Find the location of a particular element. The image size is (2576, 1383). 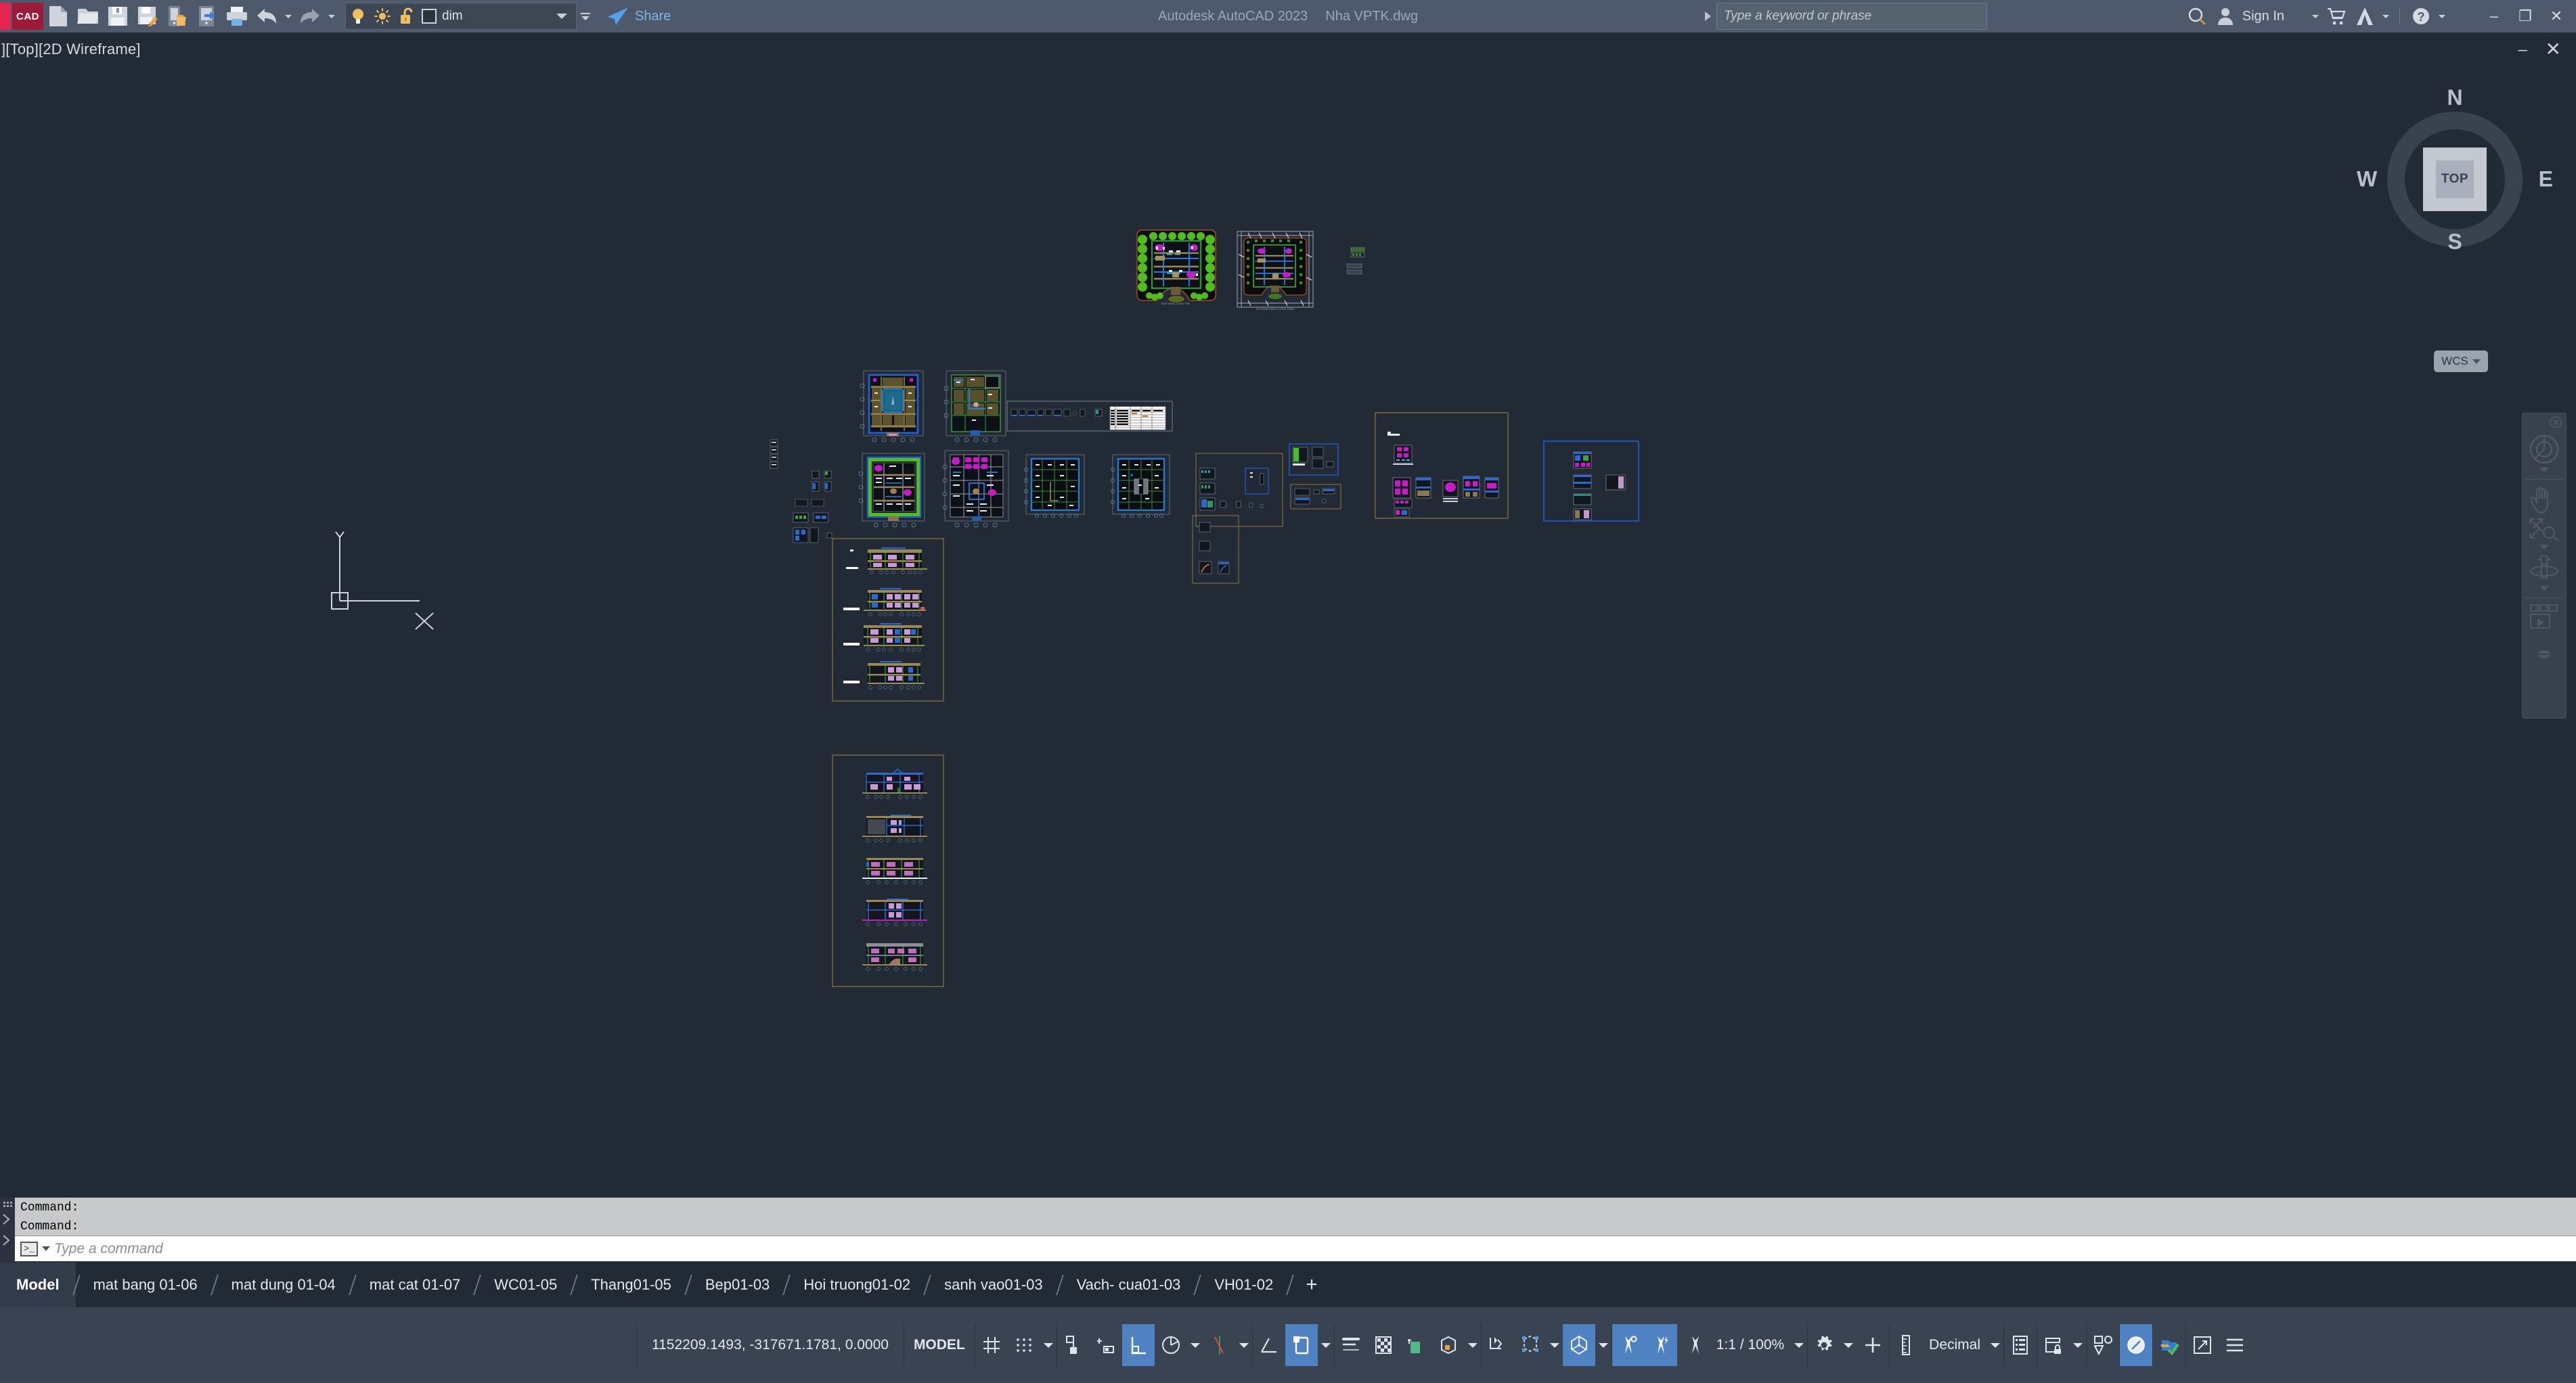

help-dropdown-icon is located at coordinates (2442, 16).